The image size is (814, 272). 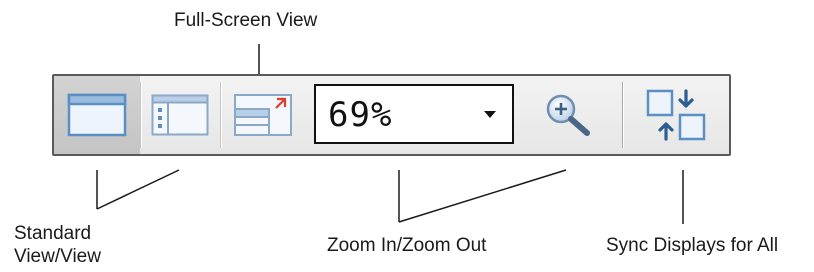 I want to click on view-button, so click(x=180, y=115).